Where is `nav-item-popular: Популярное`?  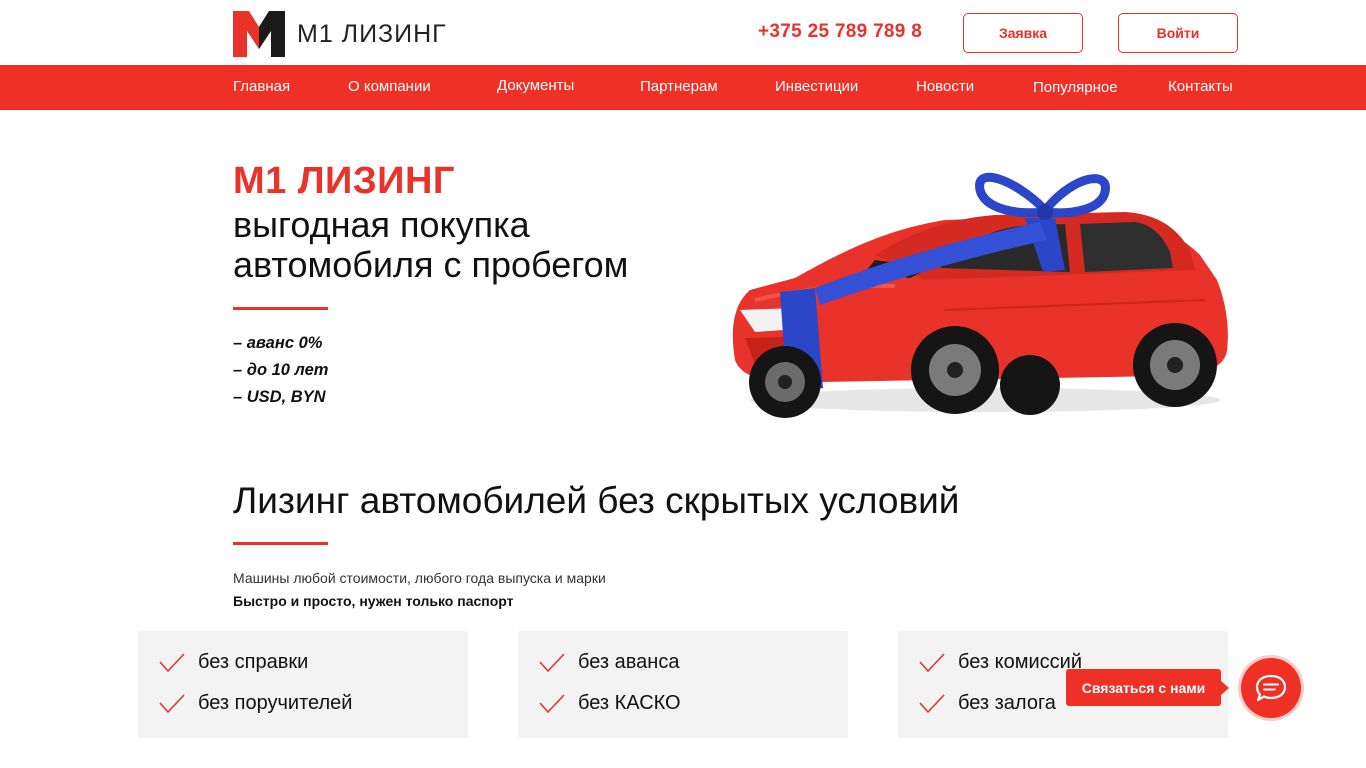 nav-item-popular: Популярное is located at coordinates (1075, 87).